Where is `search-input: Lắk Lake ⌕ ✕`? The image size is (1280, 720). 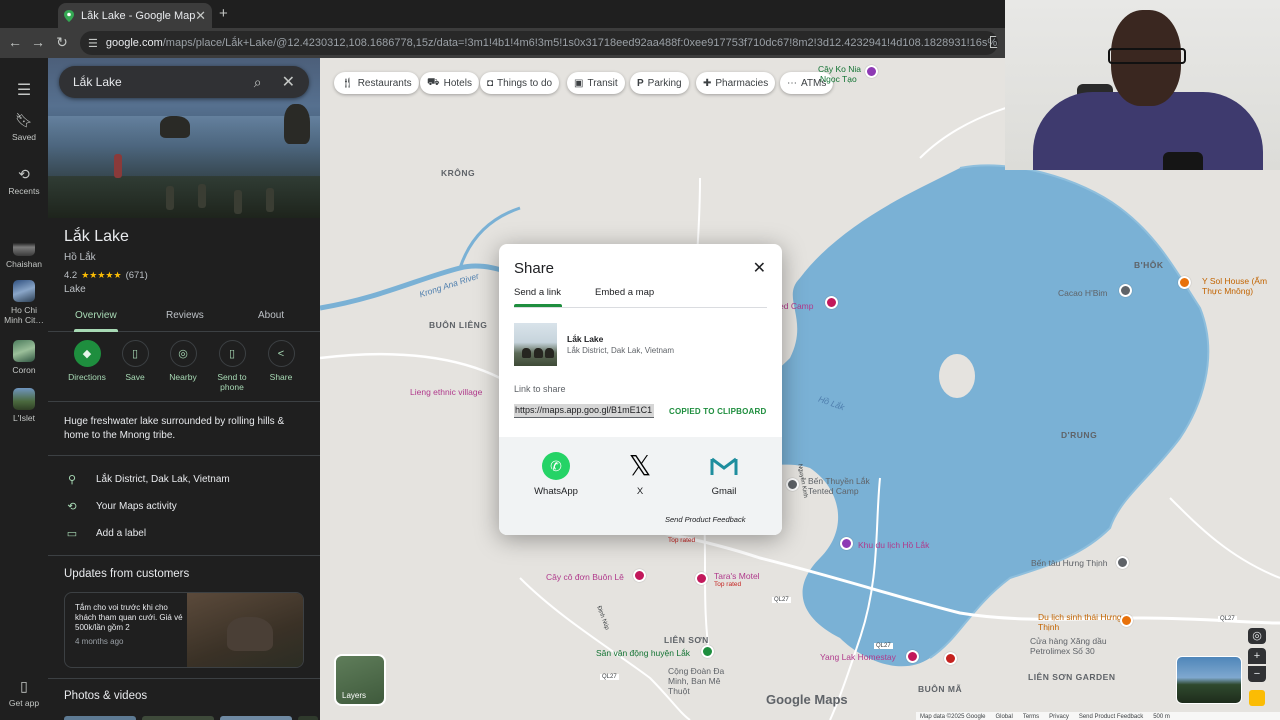 search-input: Lắk Lake ⌕ ✕ is located at coordinates (184, 82).